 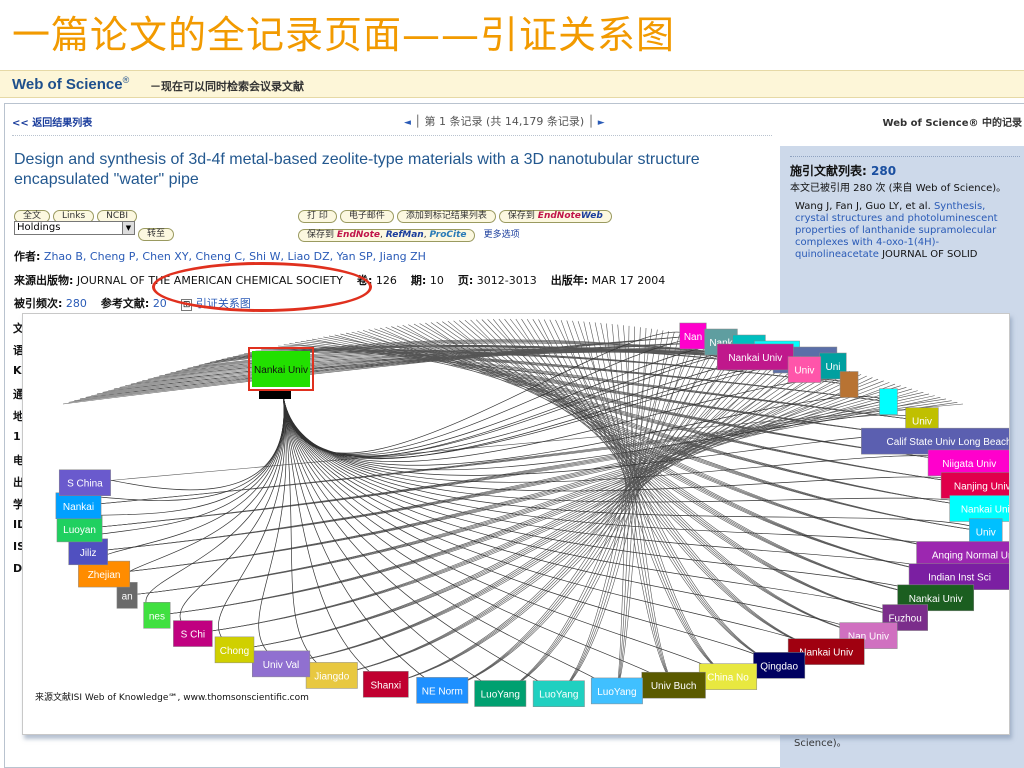 I want to click on citing-institution-node: Qingdao, so click(x=779, y=665).